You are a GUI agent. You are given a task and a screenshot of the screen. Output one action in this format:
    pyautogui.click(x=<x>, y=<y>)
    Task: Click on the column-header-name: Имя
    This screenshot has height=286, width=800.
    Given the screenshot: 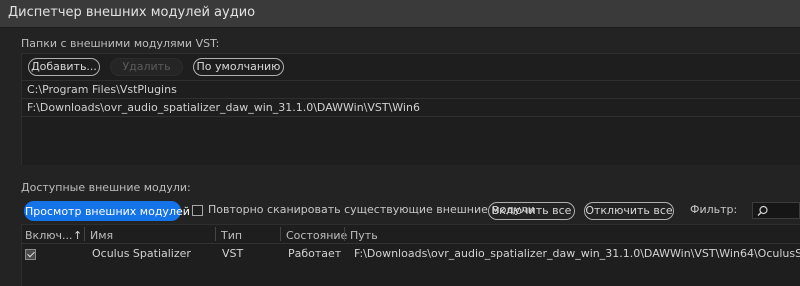 What is the action you would take?
    pyautogui.click(x=101, y=235)
    